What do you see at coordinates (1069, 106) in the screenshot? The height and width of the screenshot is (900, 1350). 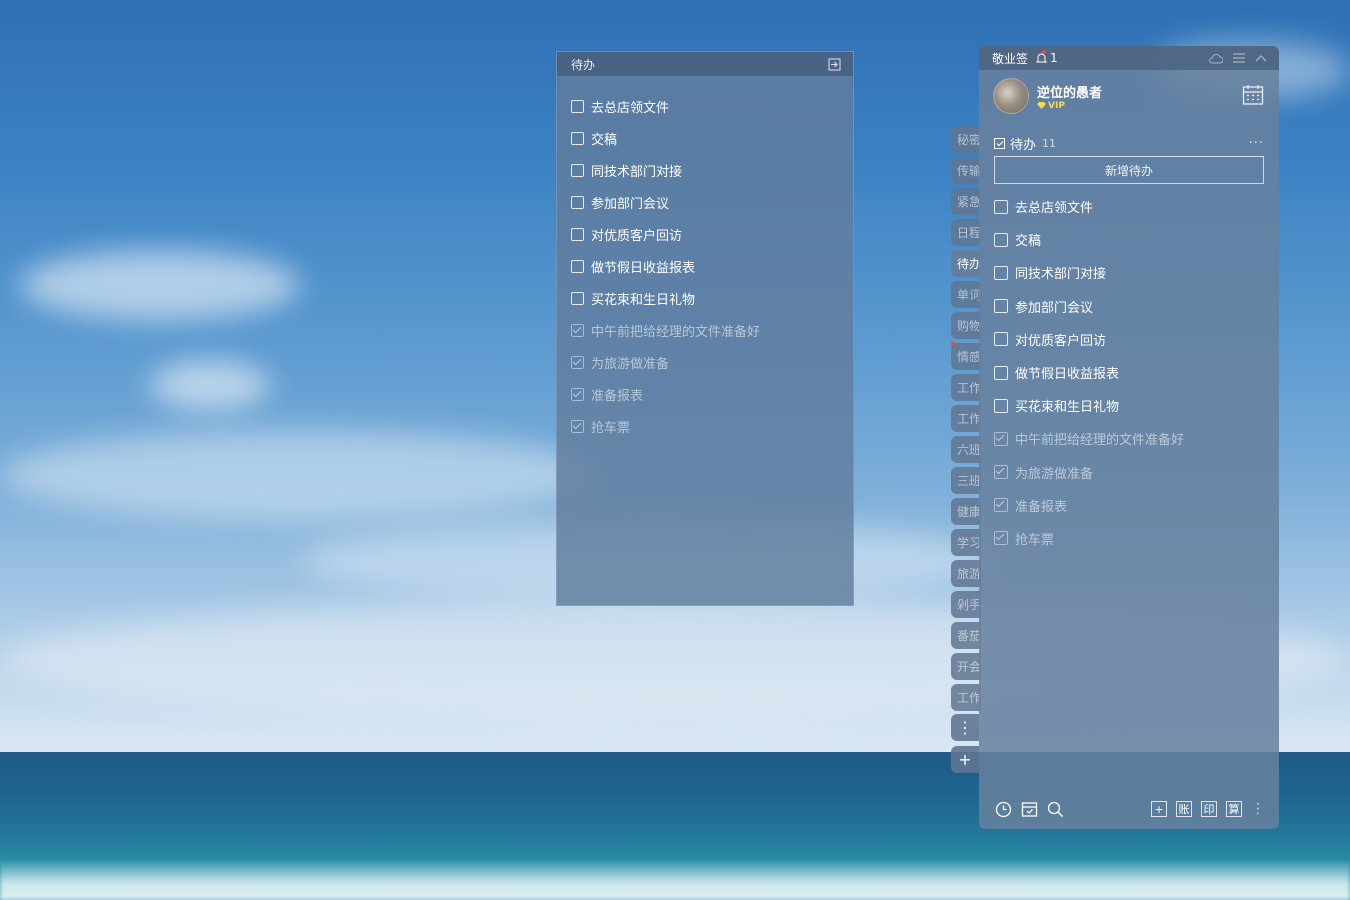 I see `vip-badge: VIP` at bounding box center [1069, 106].